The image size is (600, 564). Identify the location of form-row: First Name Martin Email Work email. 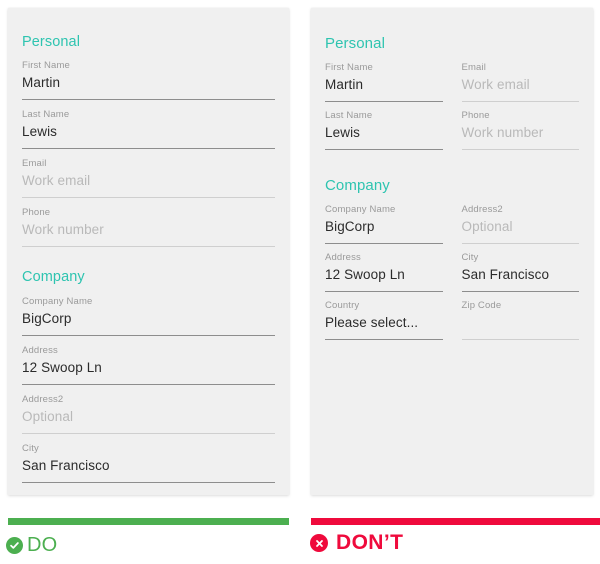
(452, 85).